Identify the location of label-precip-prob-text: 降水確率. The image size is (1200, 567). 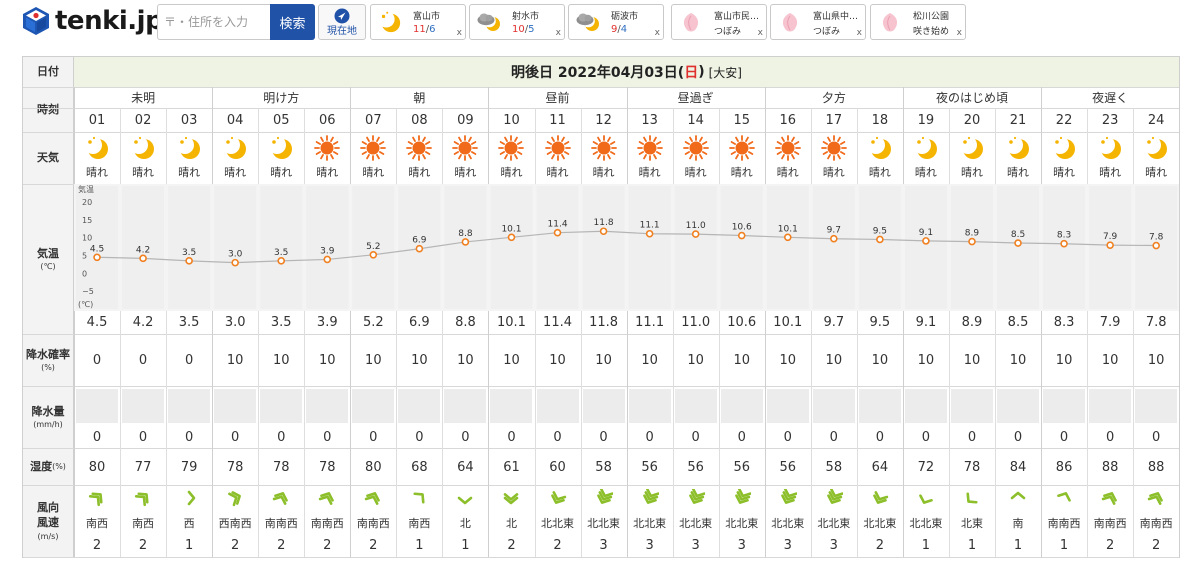
(48, 354).